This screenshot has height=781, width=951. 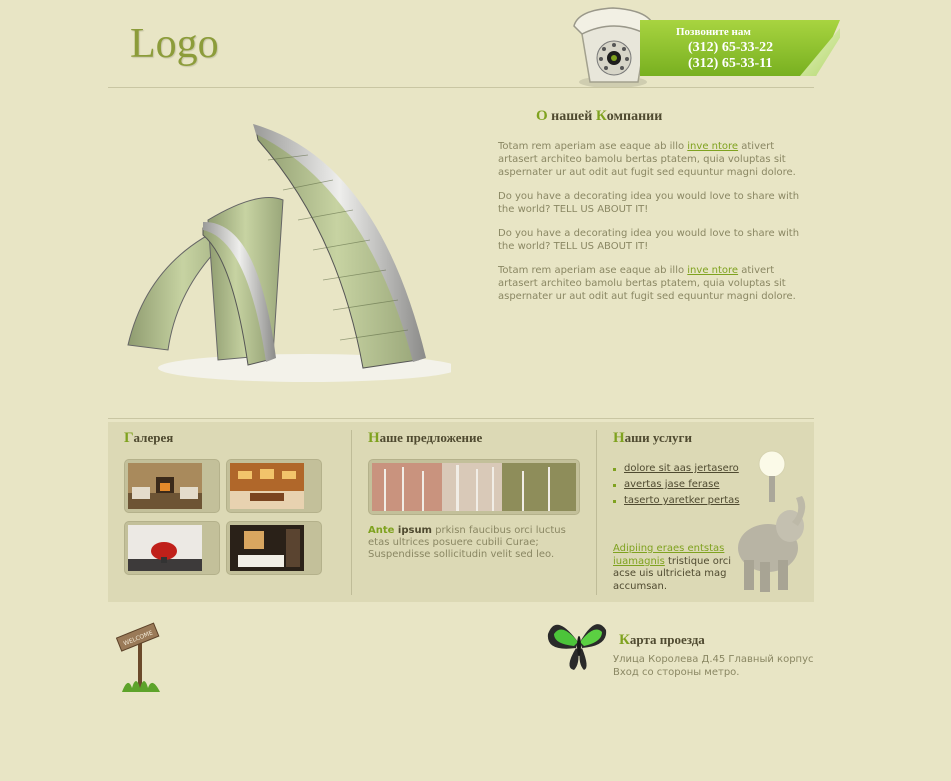 I want to click on phone-title: Позвоните нам, so click(x=713, y=32).